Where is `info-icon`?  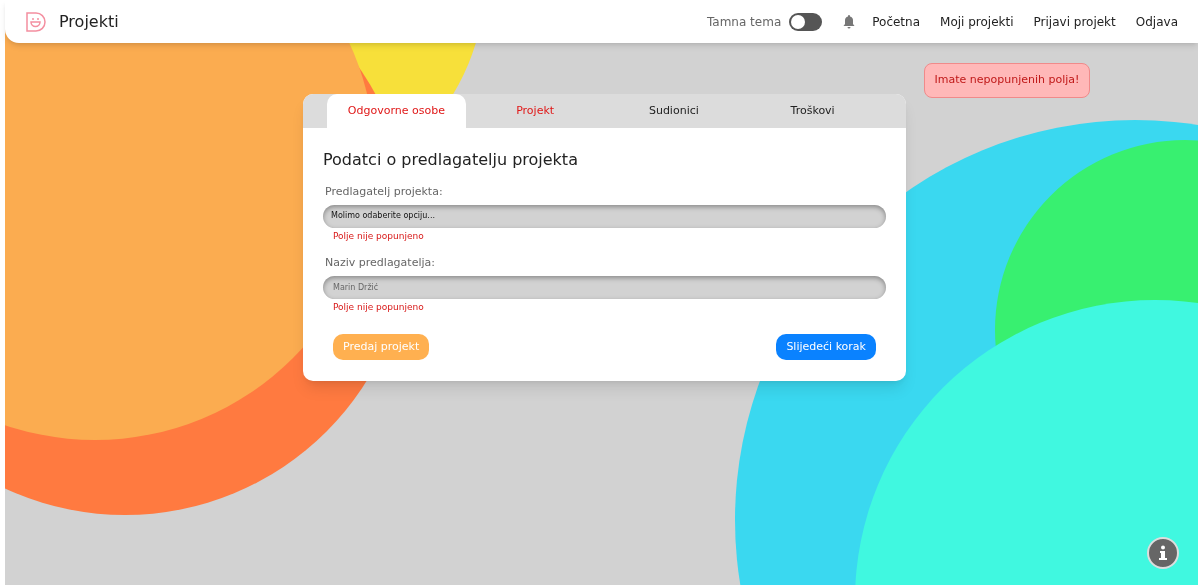 info-icon is located at coordinates (1163, 553).